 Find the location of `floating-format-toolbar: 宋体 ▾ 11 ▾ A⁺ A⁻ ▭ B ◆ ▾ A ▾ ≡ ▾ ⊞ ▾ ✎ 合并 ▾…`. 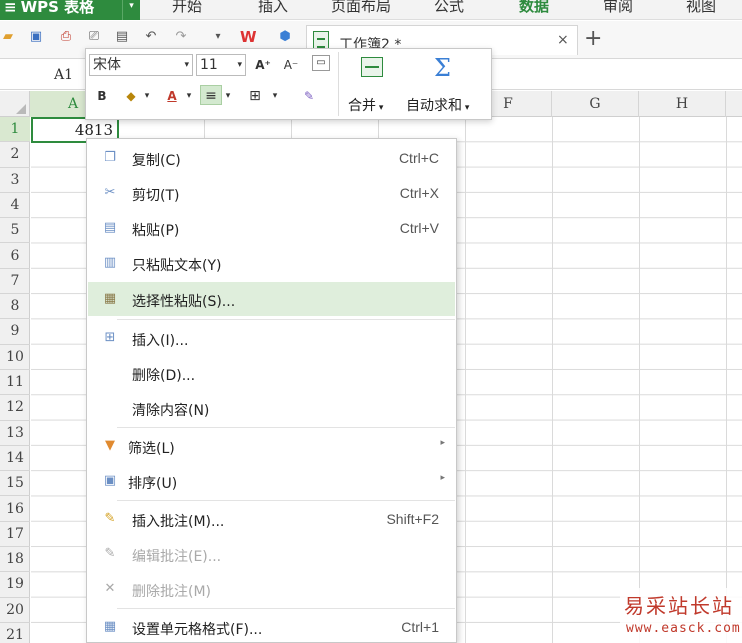

floating-format-toolbar: 宋体 ▾ 11 ▾ A⁺ A⁻ ▭ B ◆ ▾ A ▾ ≡ ▾ ⊞ ▾ ✎ 合并 ▾… is located at coordinates (288, 84).